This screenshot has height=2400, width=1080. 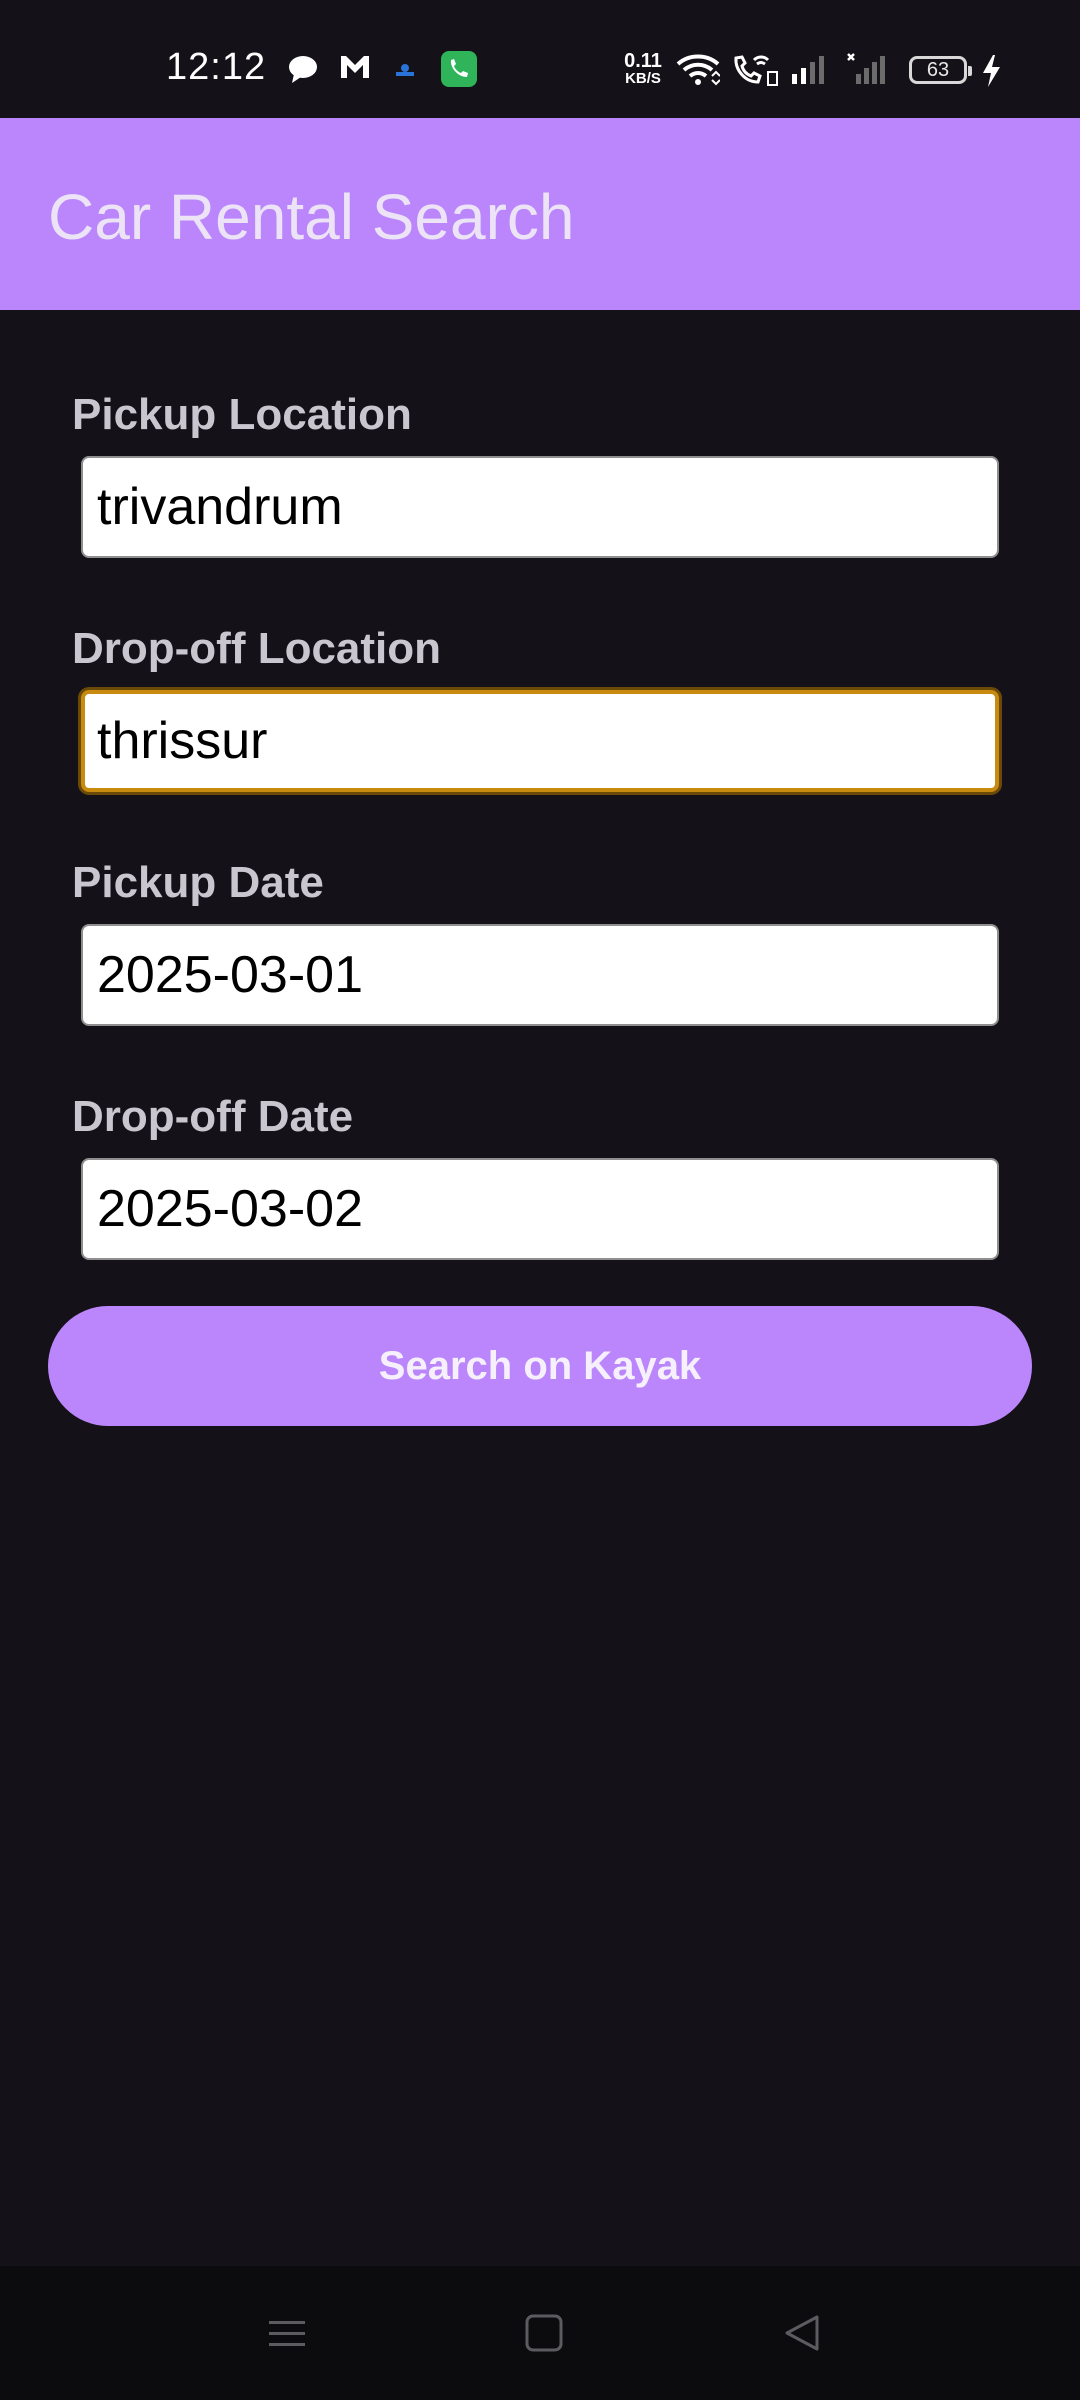 I want to click on status-time: 12:12, so click(x=216, y=67).